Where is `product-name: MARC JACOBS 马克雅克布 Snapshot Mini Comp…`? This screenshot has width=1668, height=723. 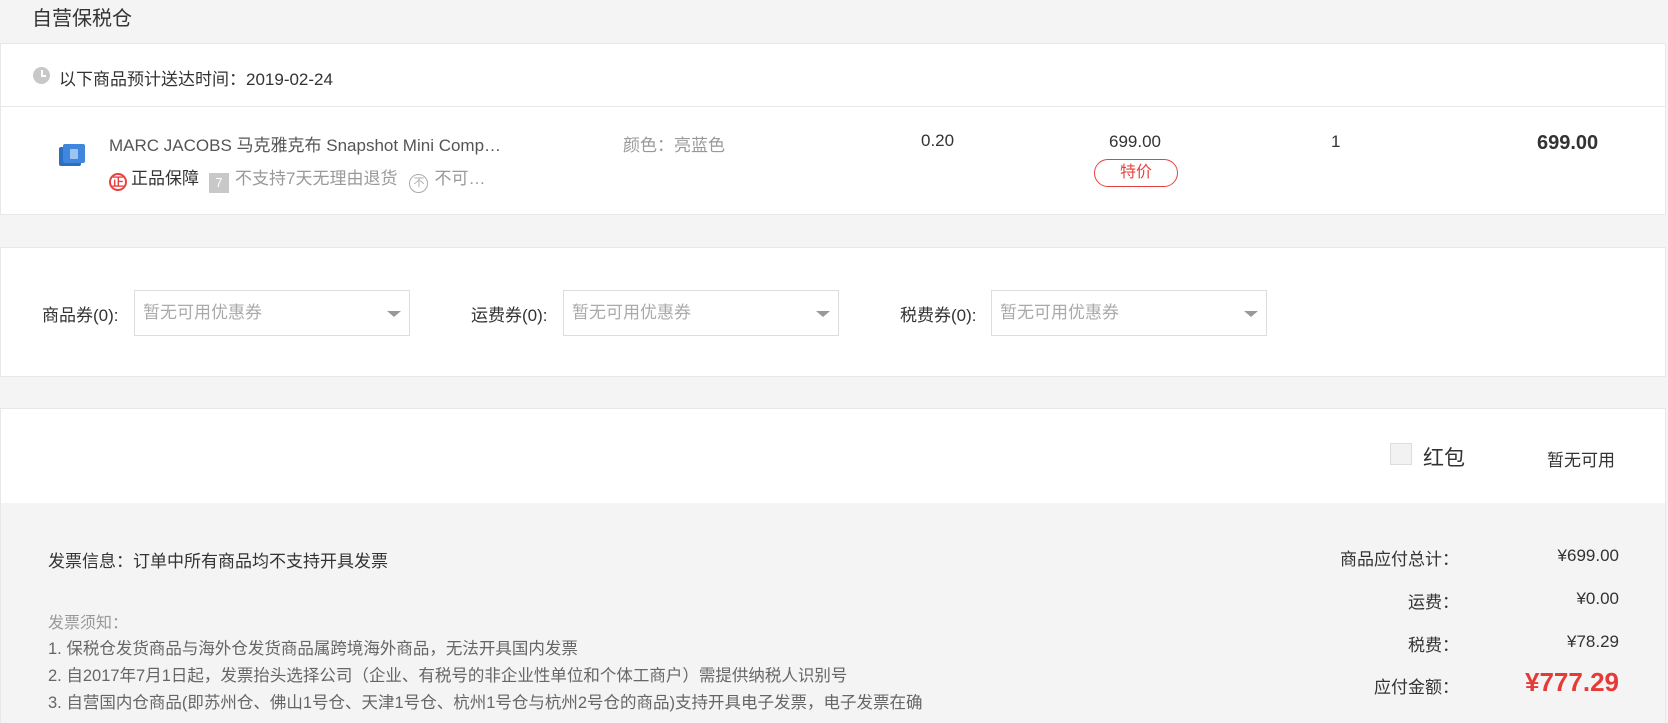
product-name: MARC JACOBS 马克雅克布 Snapshot Mini Comp… is located at coordinates (305, 143).